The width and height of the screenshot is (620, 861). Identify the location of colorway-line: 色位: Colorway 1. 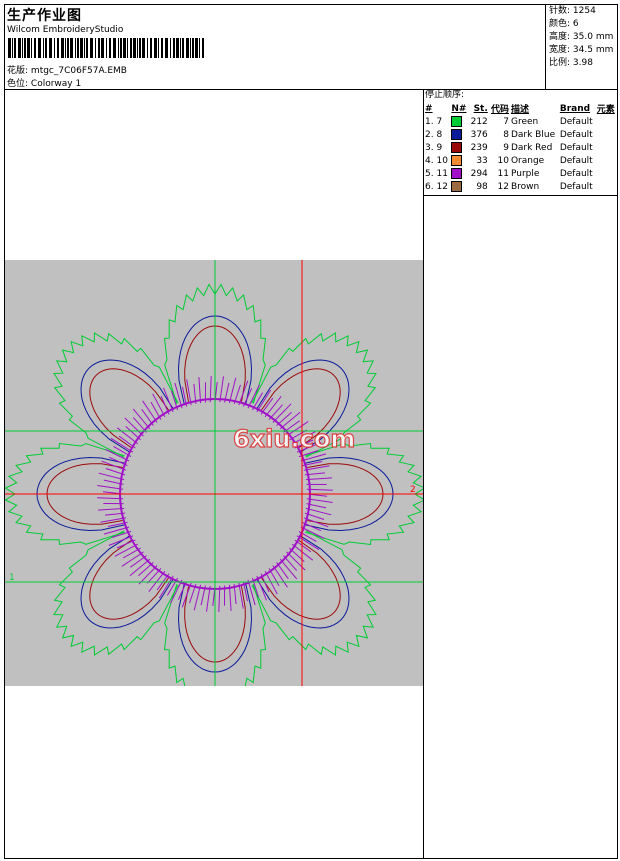
(44, 82).